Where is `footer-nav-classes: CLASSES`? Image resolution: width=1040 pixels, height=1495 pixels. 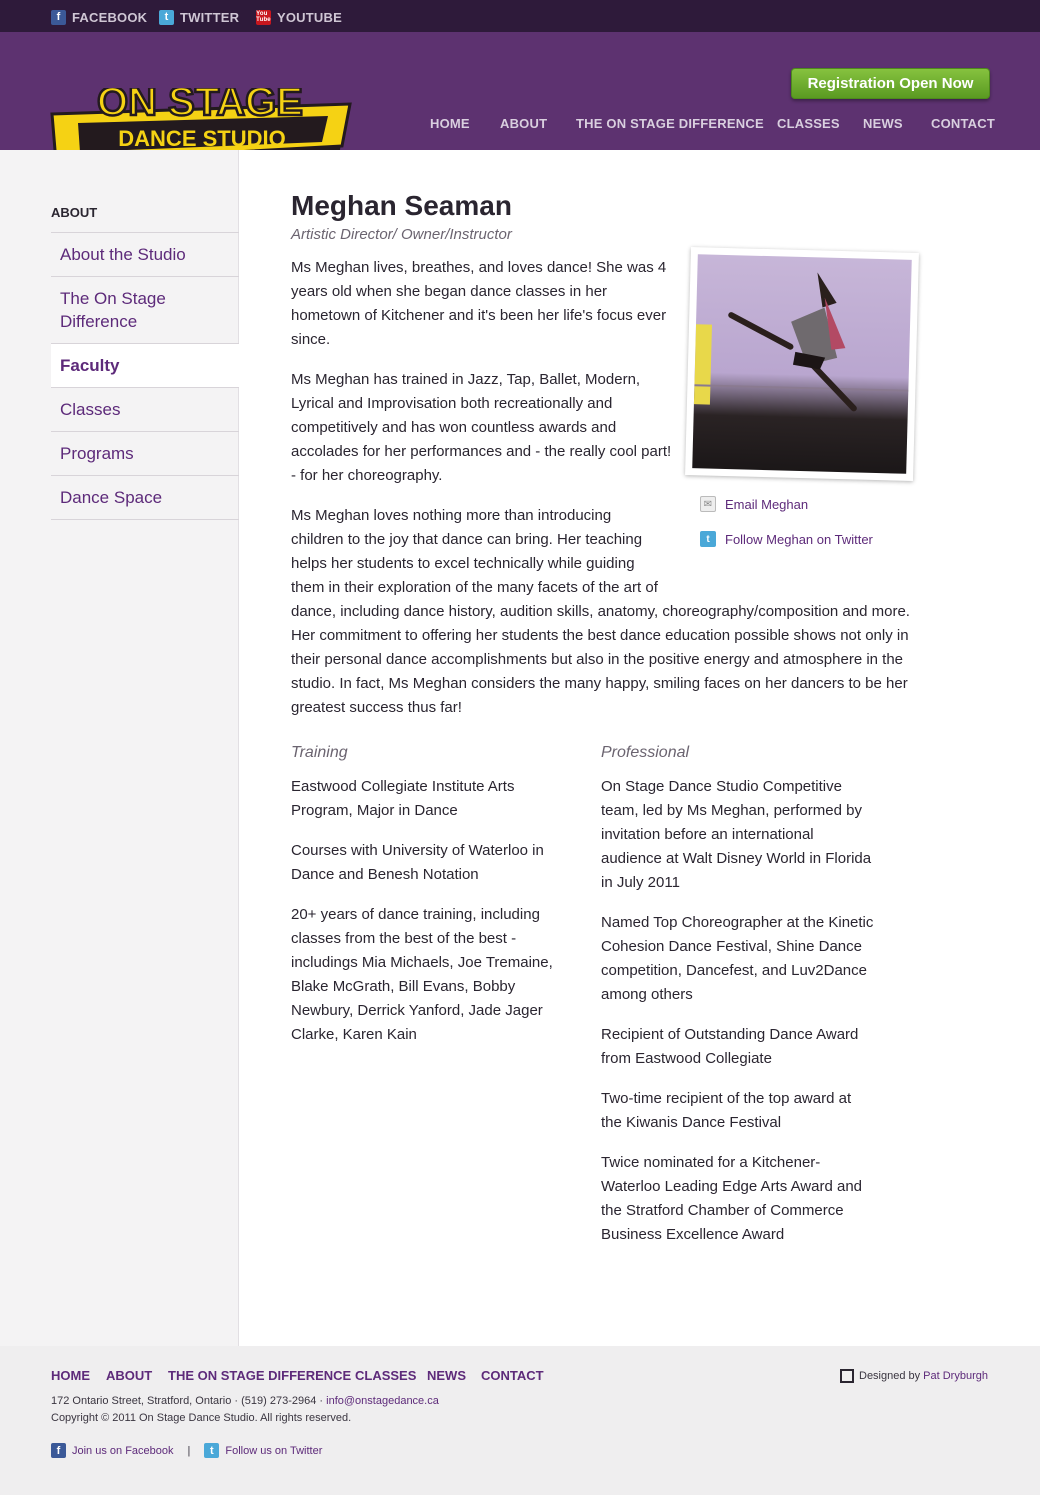
footer-nav-classes: CLASSES is located at coordinates (385, 1375).